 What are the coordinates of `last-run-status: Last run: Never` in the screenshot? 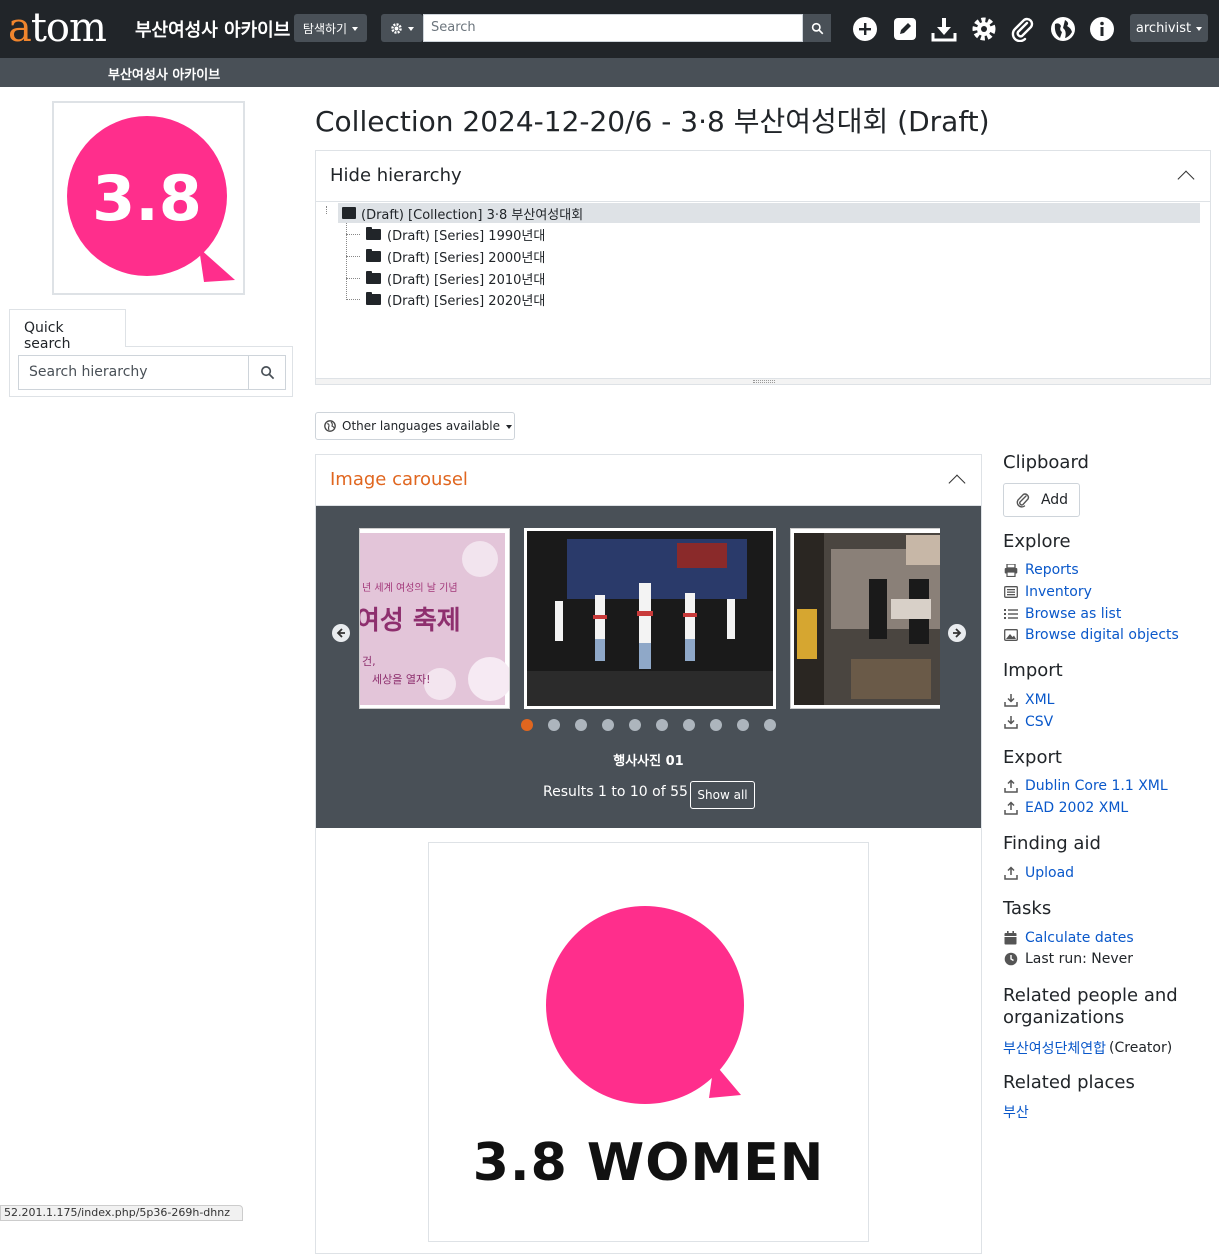 It's located at (1068, 959).